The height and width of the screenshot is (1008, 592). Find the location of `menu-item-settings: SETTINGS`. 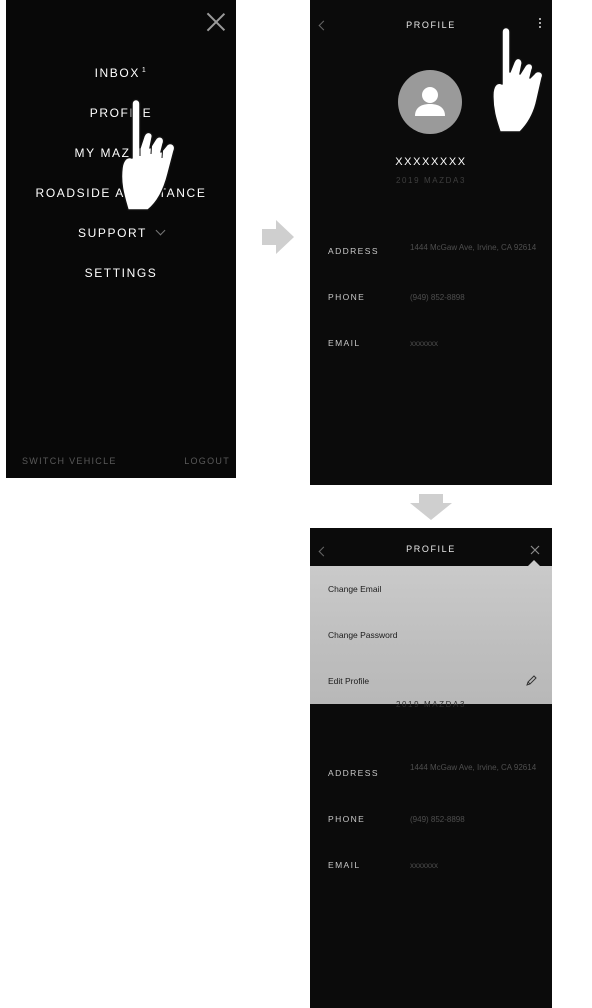

menu-item-settings: SETTINGS is located at coordinates (121, 273).